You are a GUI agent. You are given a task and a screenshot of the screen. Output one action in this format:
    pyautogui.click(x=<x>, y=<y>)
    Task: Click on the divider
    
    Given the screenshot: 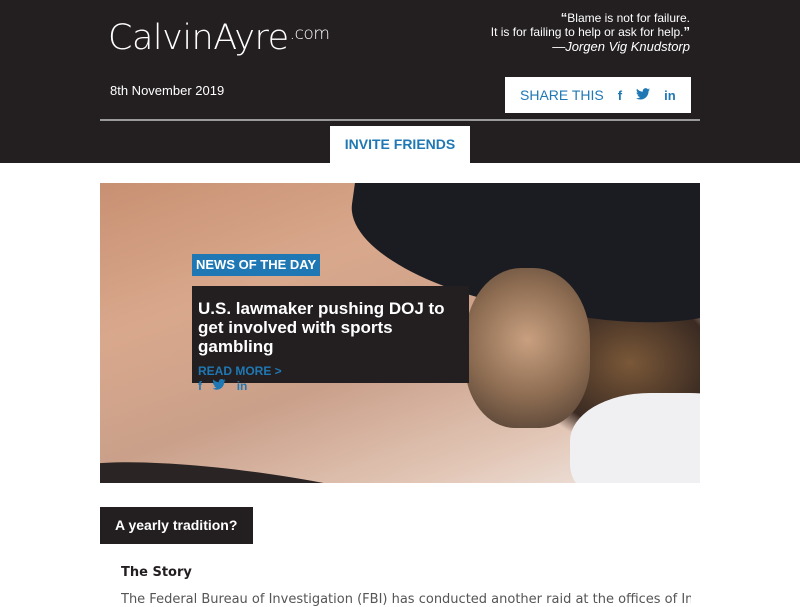 What is the action you would take?
    pyautogui.click(x=400, y=120)
    